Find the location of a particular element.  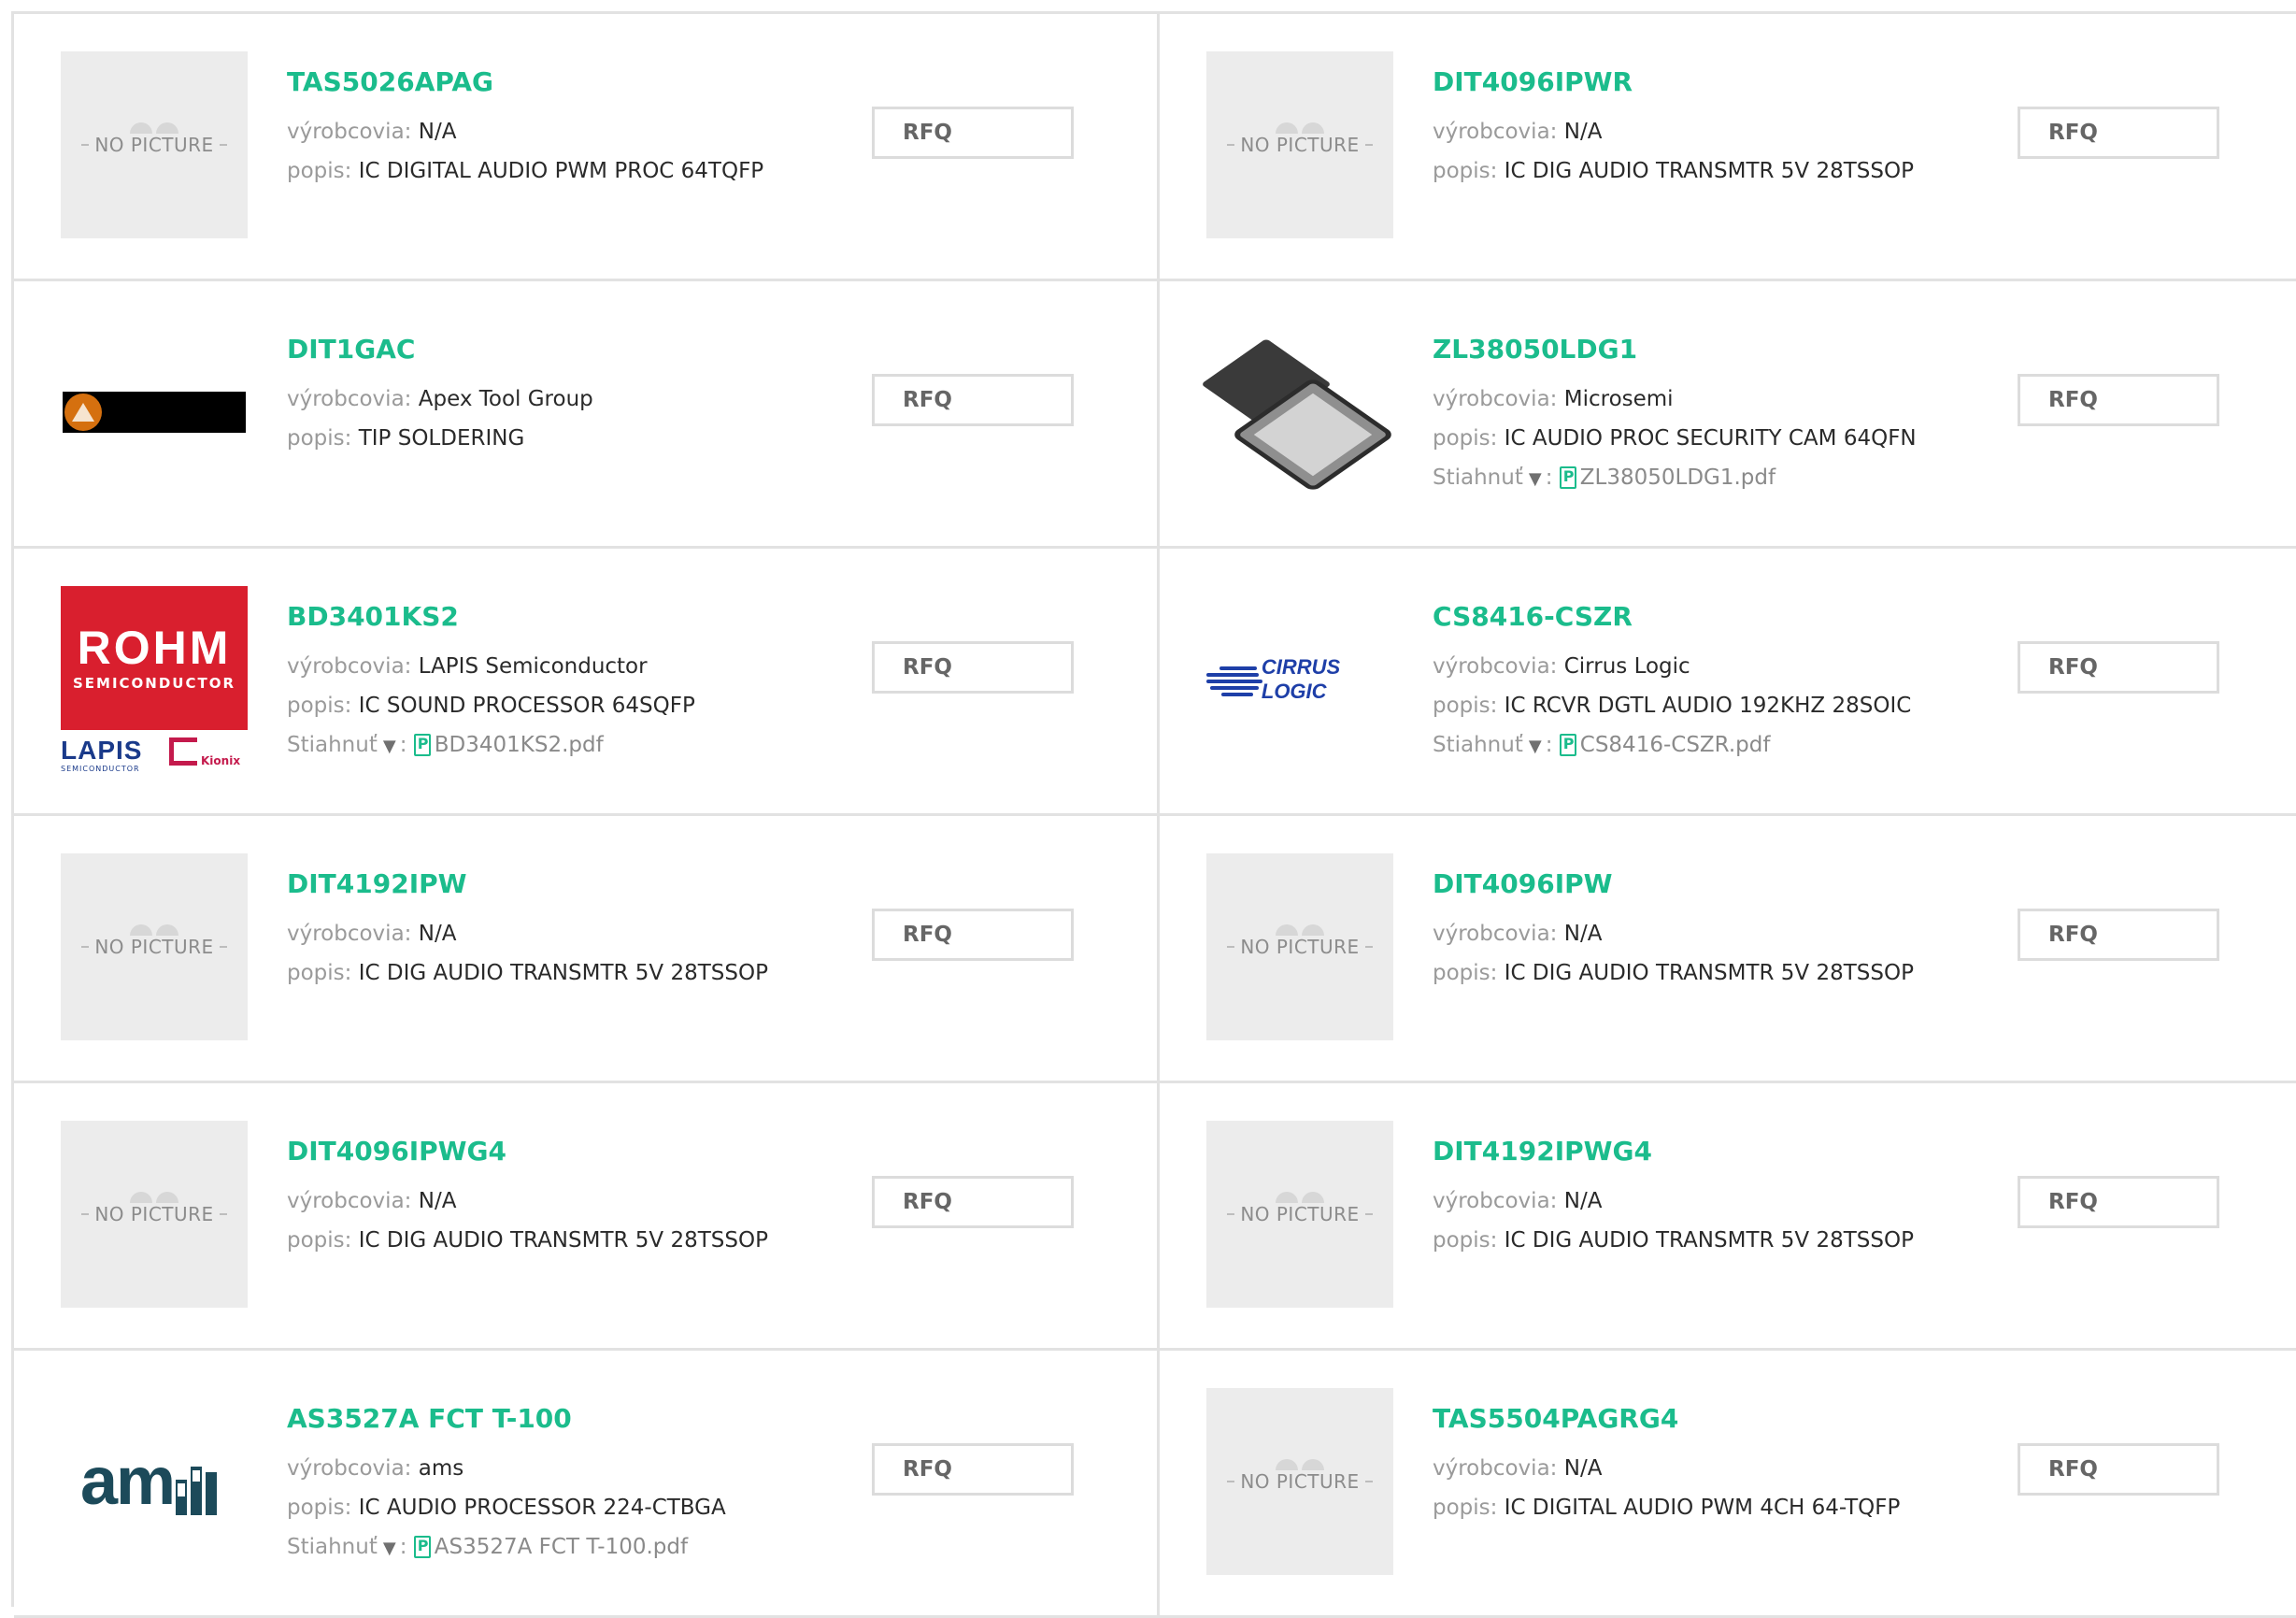

product-title-link: AS3527A FCT T-100 is located at coordinates (429, 1418).